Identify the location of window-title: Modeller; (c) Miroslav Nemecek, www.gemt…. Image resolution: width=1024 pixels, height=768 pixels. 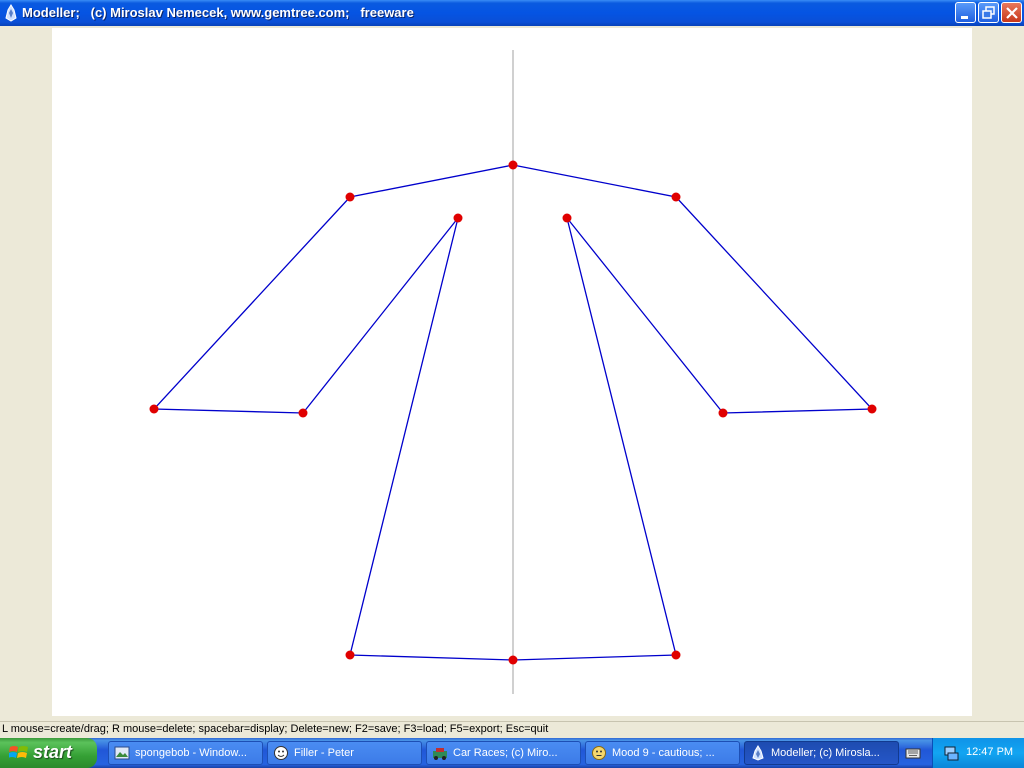
(218, 12).